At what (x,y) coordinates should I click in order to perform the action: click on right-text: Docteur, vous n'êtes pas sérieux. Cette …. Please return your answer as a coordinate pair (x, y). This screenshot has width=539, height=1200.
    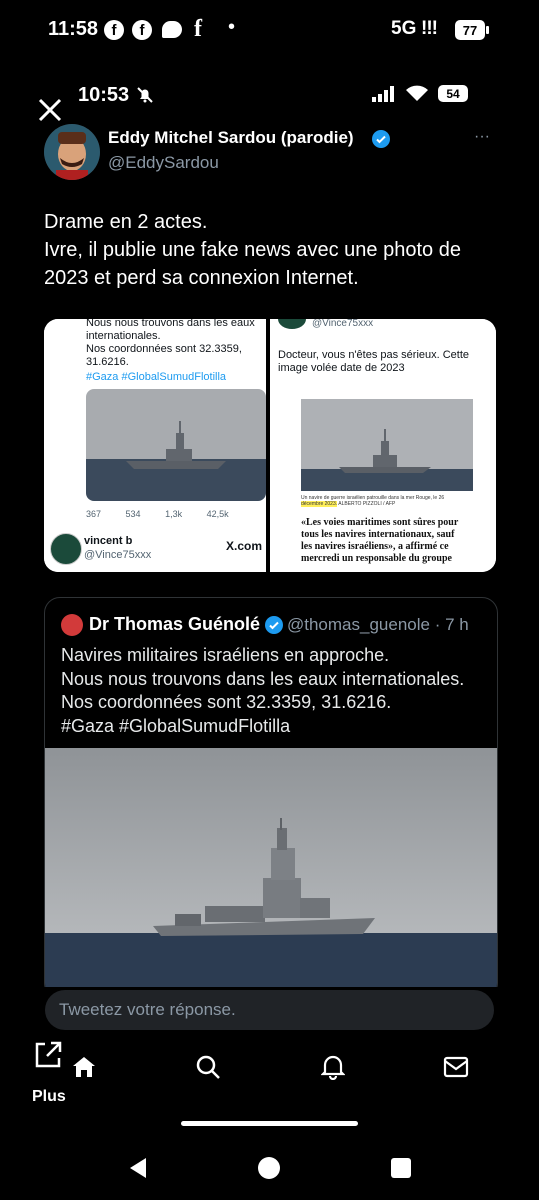
    Looking at the image, I should click on (374, 361).